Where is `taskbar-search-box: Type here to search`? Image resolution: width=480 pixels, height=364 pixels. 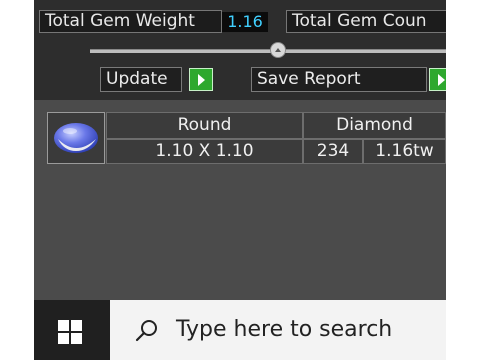 taskbar-search-box: Type here to search is located at coordinates (278, 330).